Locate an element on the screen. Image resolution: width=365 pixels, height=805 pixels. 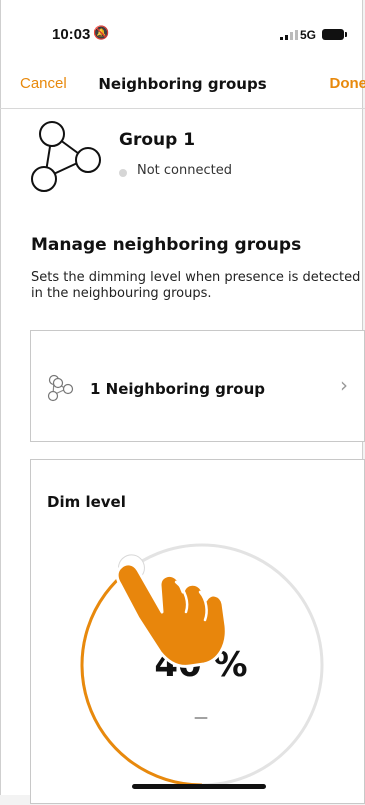
neighboring-group-count: 1 Neighboring group is located at coordinates (177, 389).